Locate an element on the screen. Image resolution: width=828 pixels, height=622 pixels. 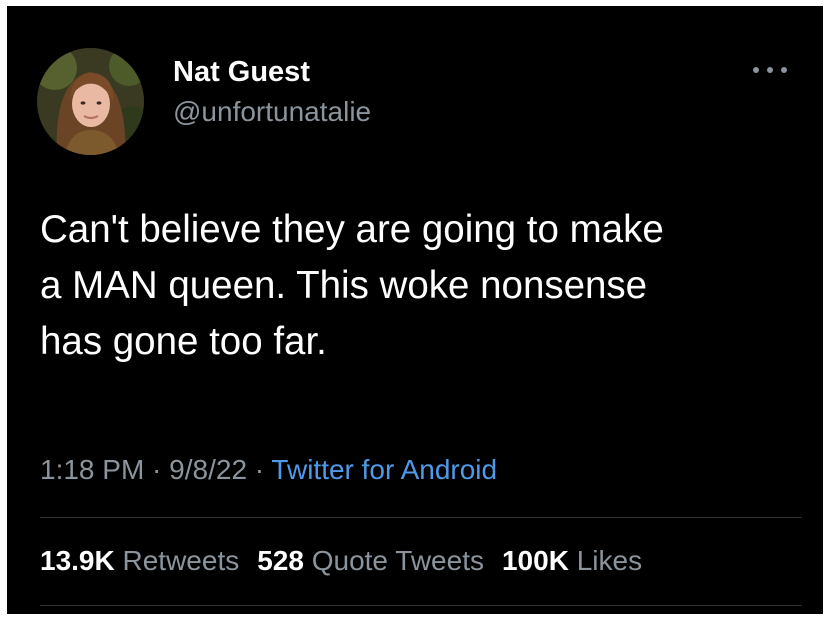
quote-tweets-stat: 528 Quote Tweets is located at coordinates (370, 560).